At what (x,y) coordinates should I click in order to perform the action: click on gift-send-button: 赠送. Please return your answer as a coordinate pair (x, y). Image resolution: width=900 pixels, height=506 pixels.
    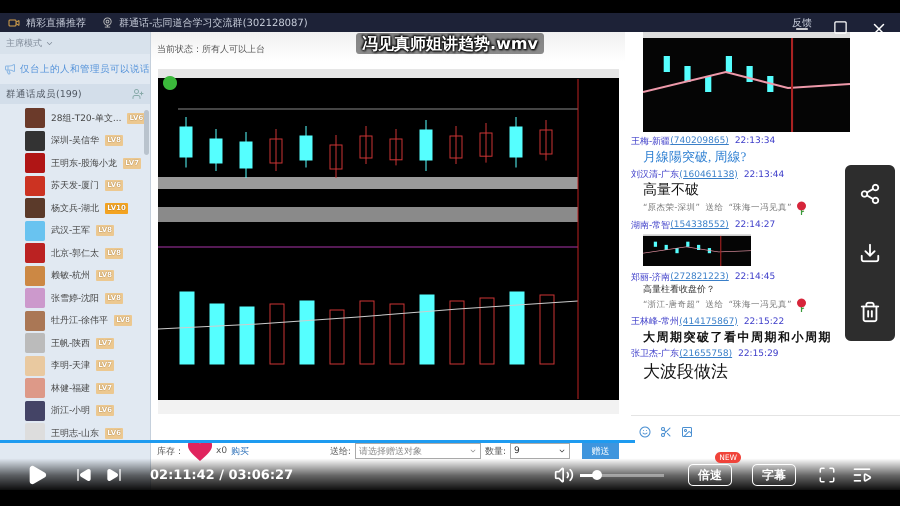
    Looking at the image, I should click on (600, 451).